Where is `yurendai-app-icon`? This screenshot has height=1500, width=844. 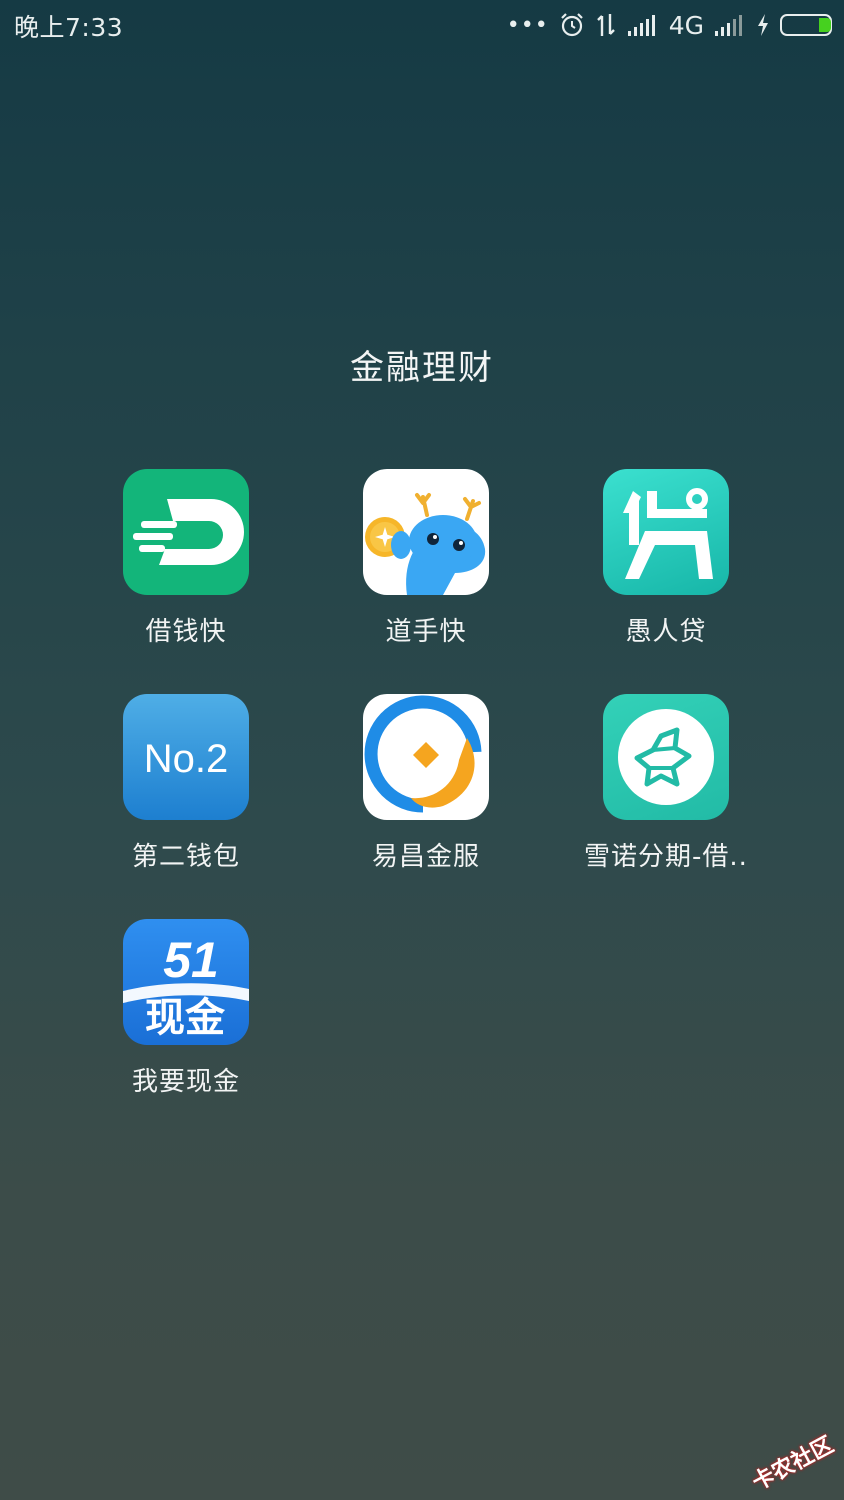 yurendai-app-icon is located at coordinates (666, 532).